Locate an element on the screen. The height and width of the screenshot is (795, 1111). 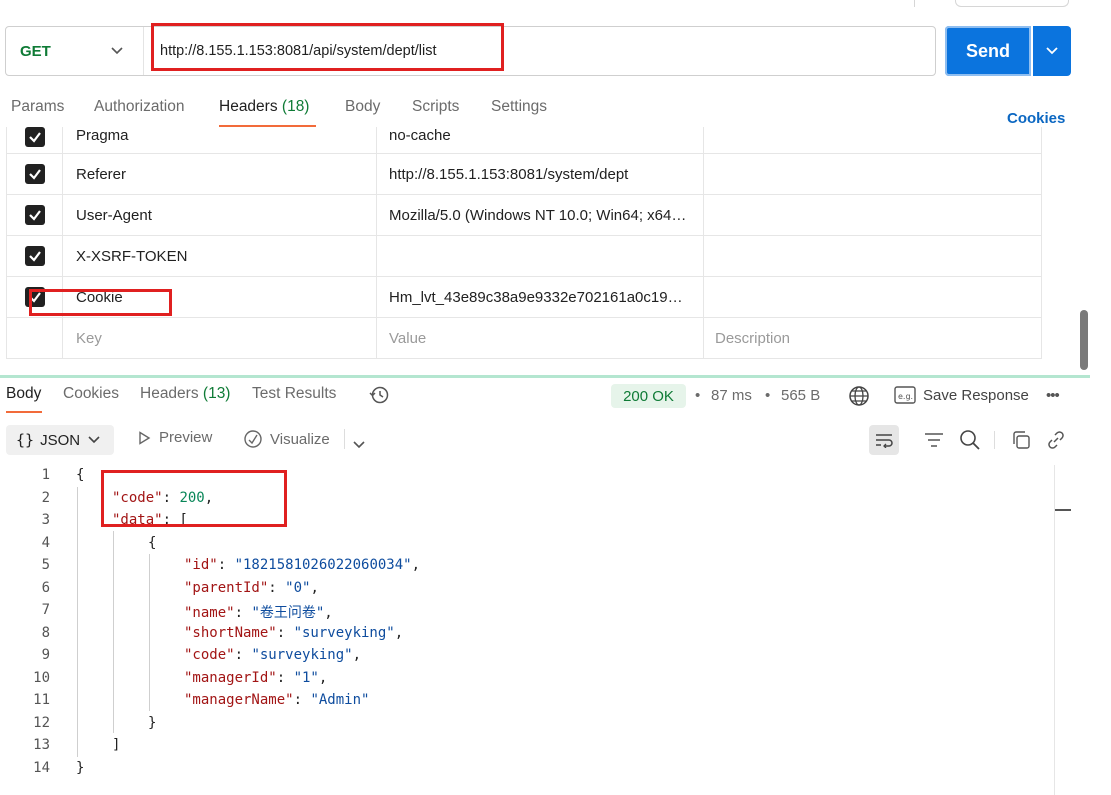
line-number: 6 is located at coordinates (45, 587).